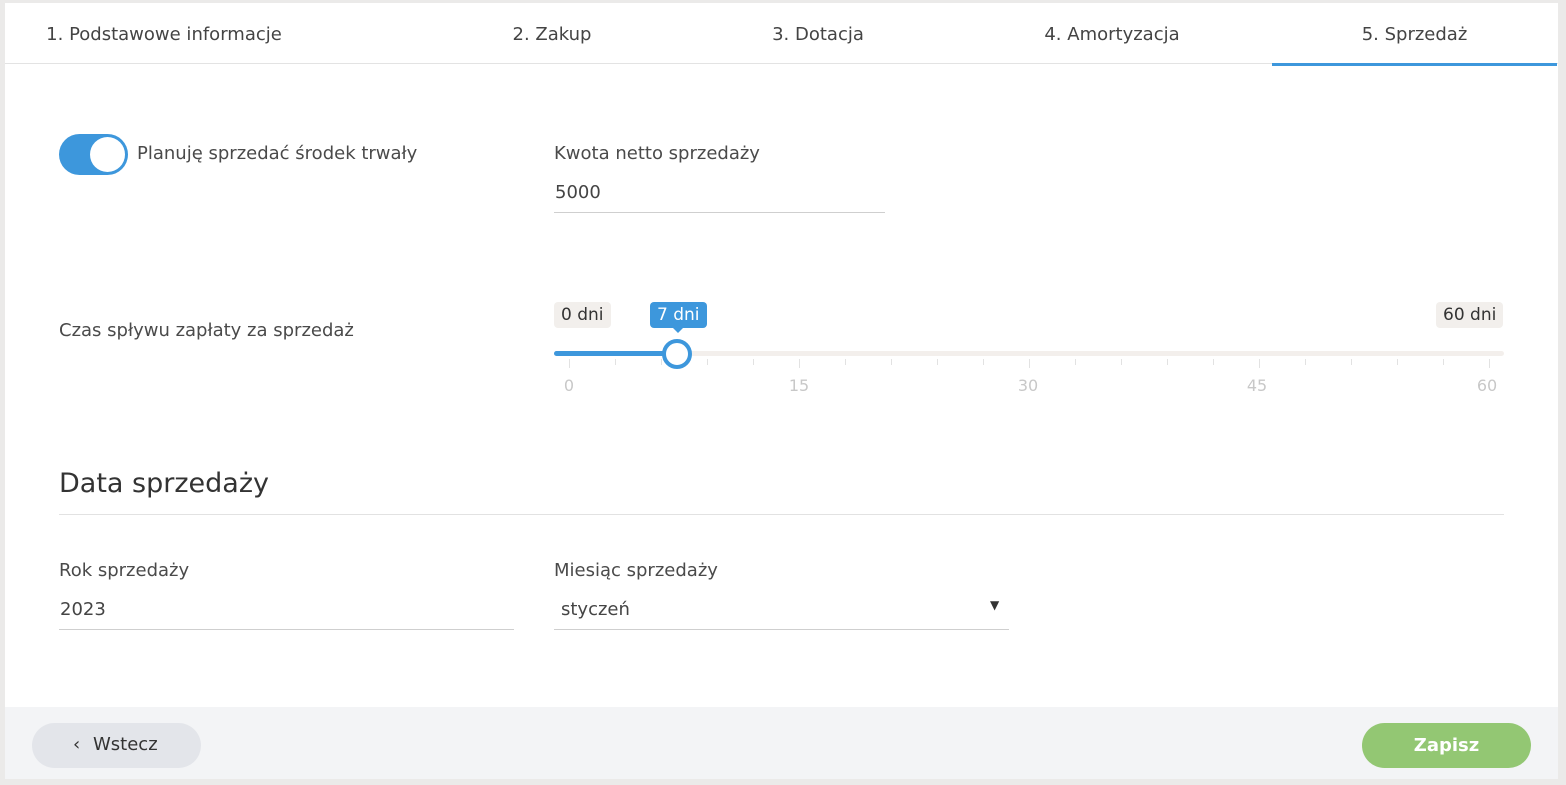 The width and height of the screenshot is (1566, 785). I want to click on slider-max-label: 60 dni, so click(1470, 315).